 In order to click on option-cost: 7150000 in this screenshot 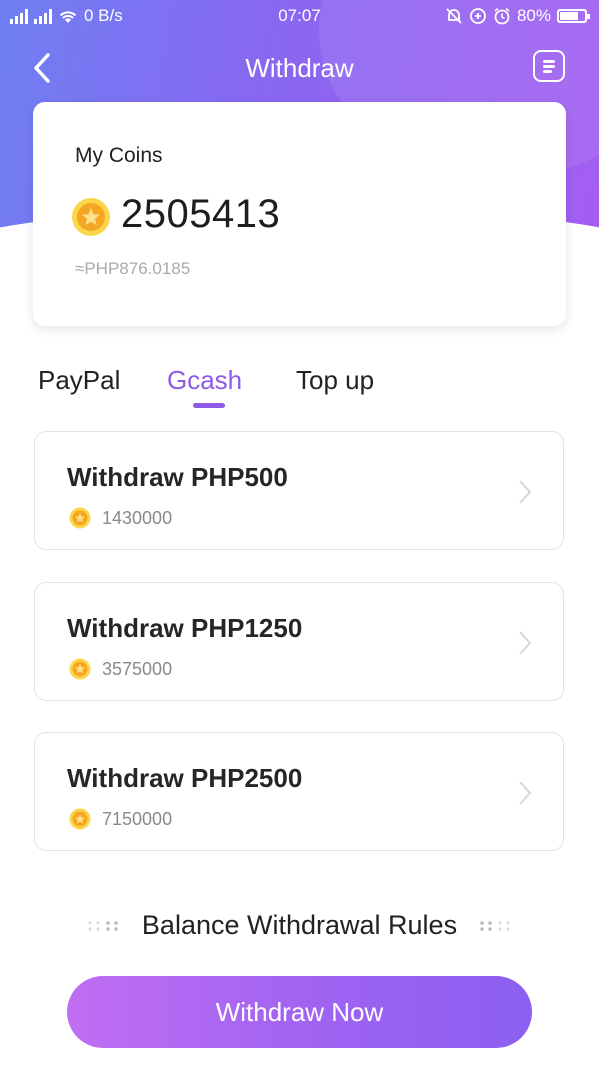, I will do `click(137, 819)`.